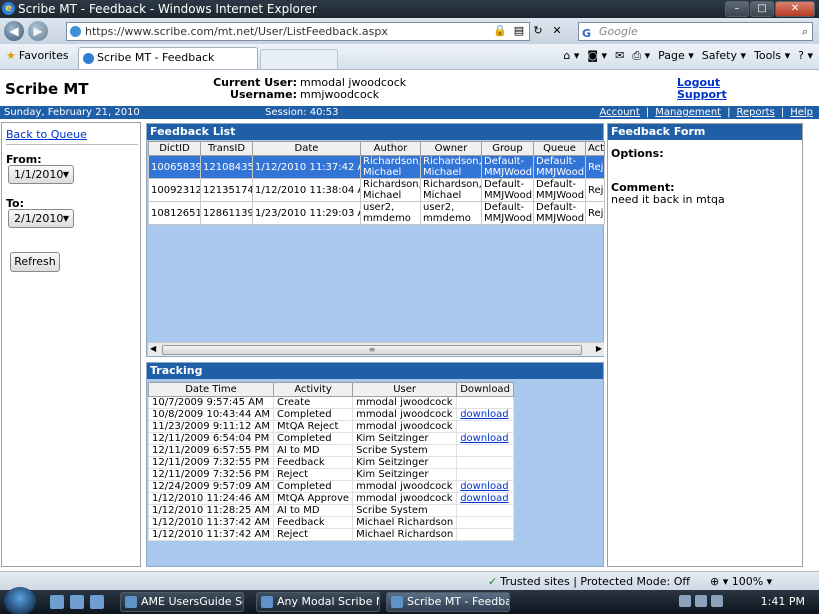  I want to click on scrollbar-thumb: ≡, so click(372, 350).